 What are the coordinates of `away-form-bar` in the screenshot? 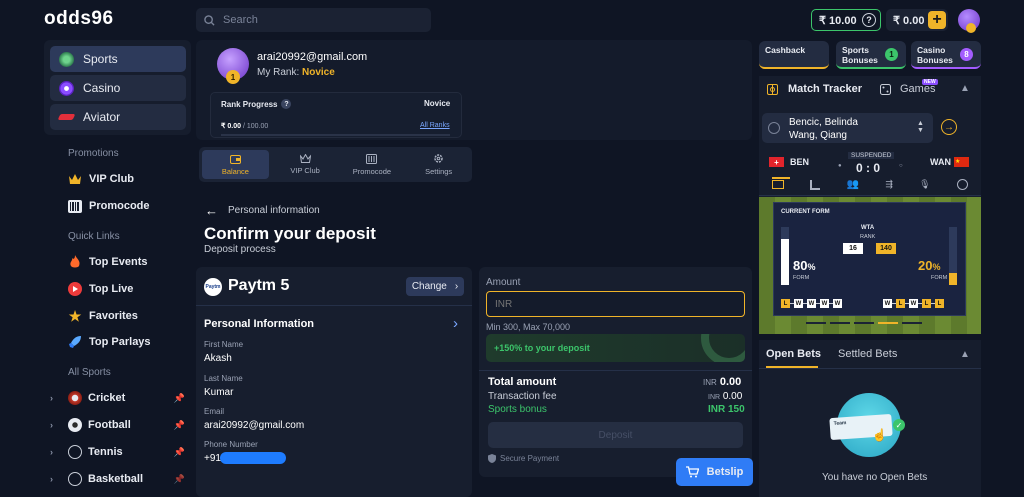 It's located at (953, 256).